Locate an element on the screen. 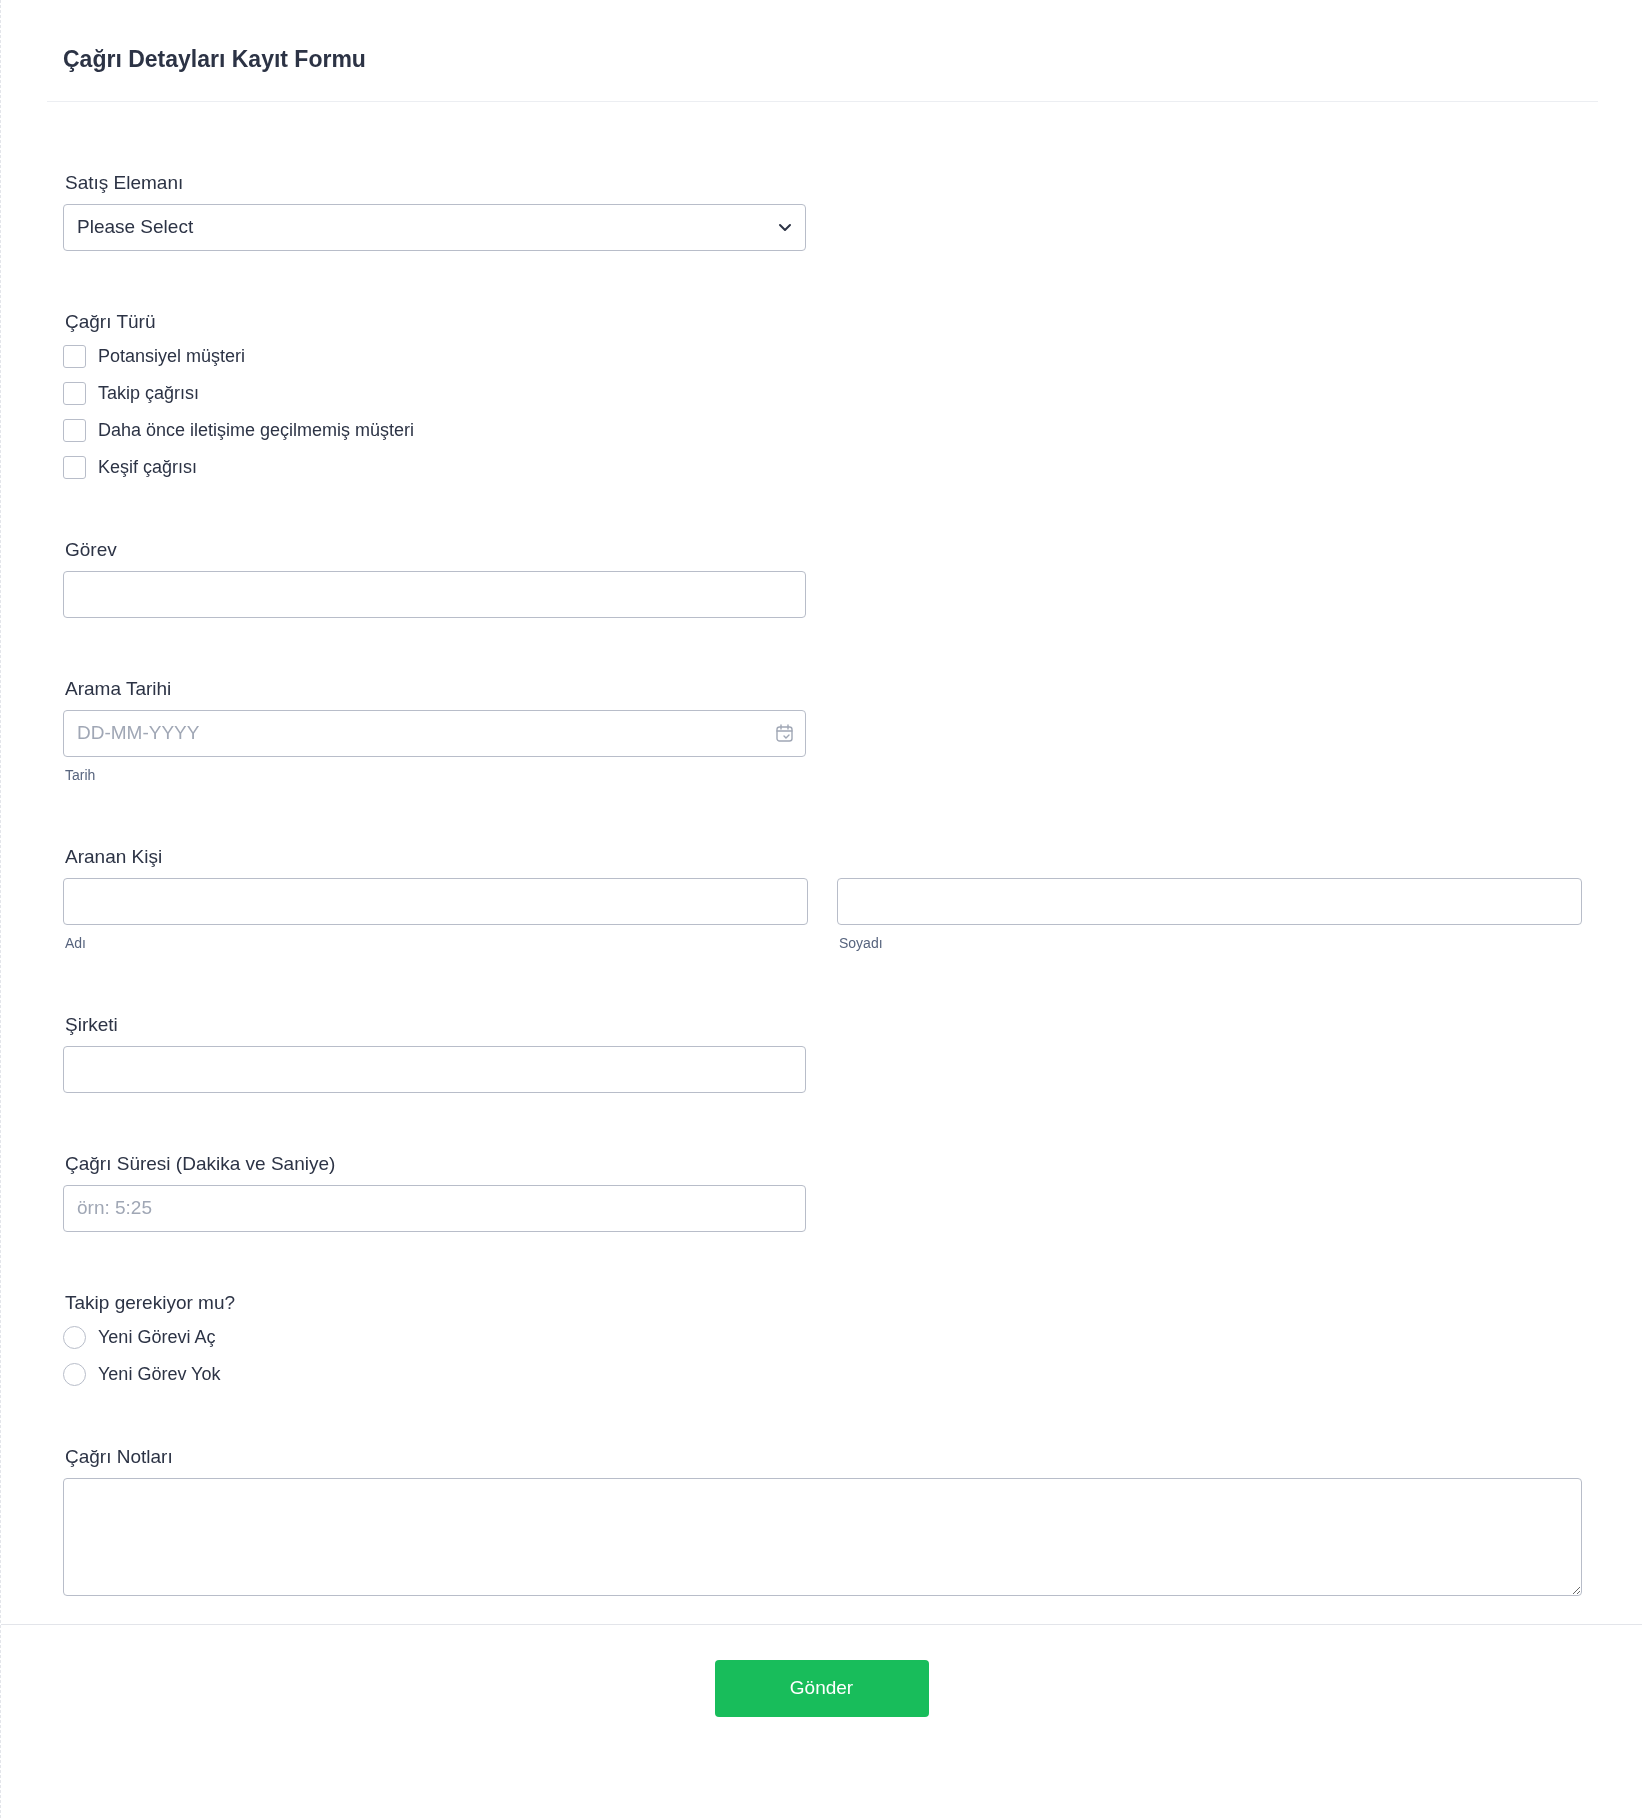 This screenshot has height=1818, width=1642. option-label: Potansiyel müşteri is located at coordinates (172, 356).